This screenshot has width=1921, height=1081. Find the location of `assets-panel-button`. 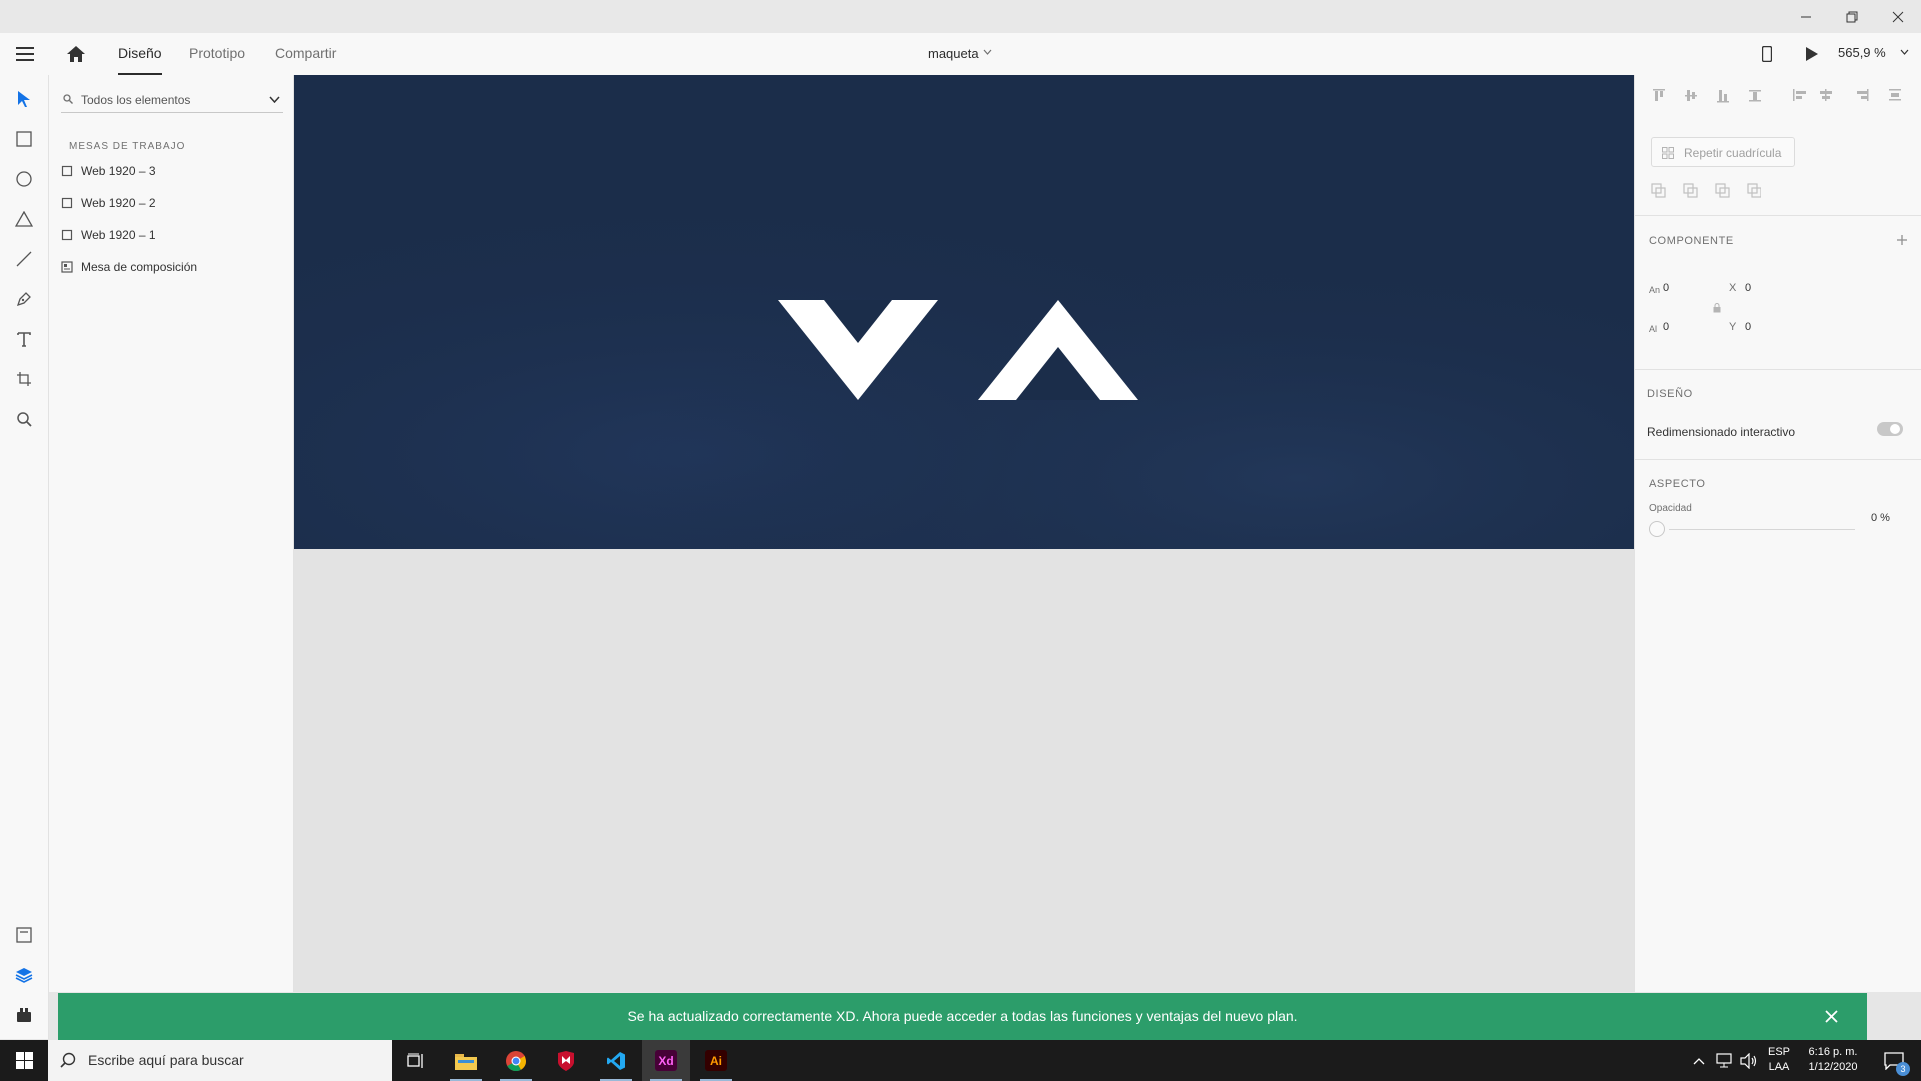

assets-panel-button is located at coordinates (24, 935).